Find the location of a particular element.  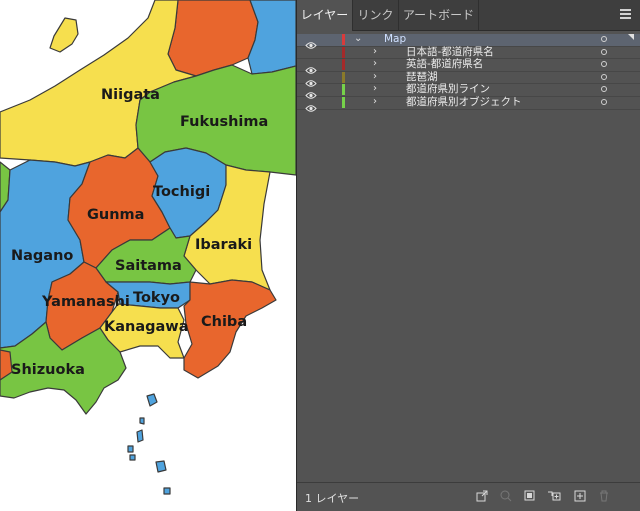

selection-indicator-icon is located at coordinates (631, 37).